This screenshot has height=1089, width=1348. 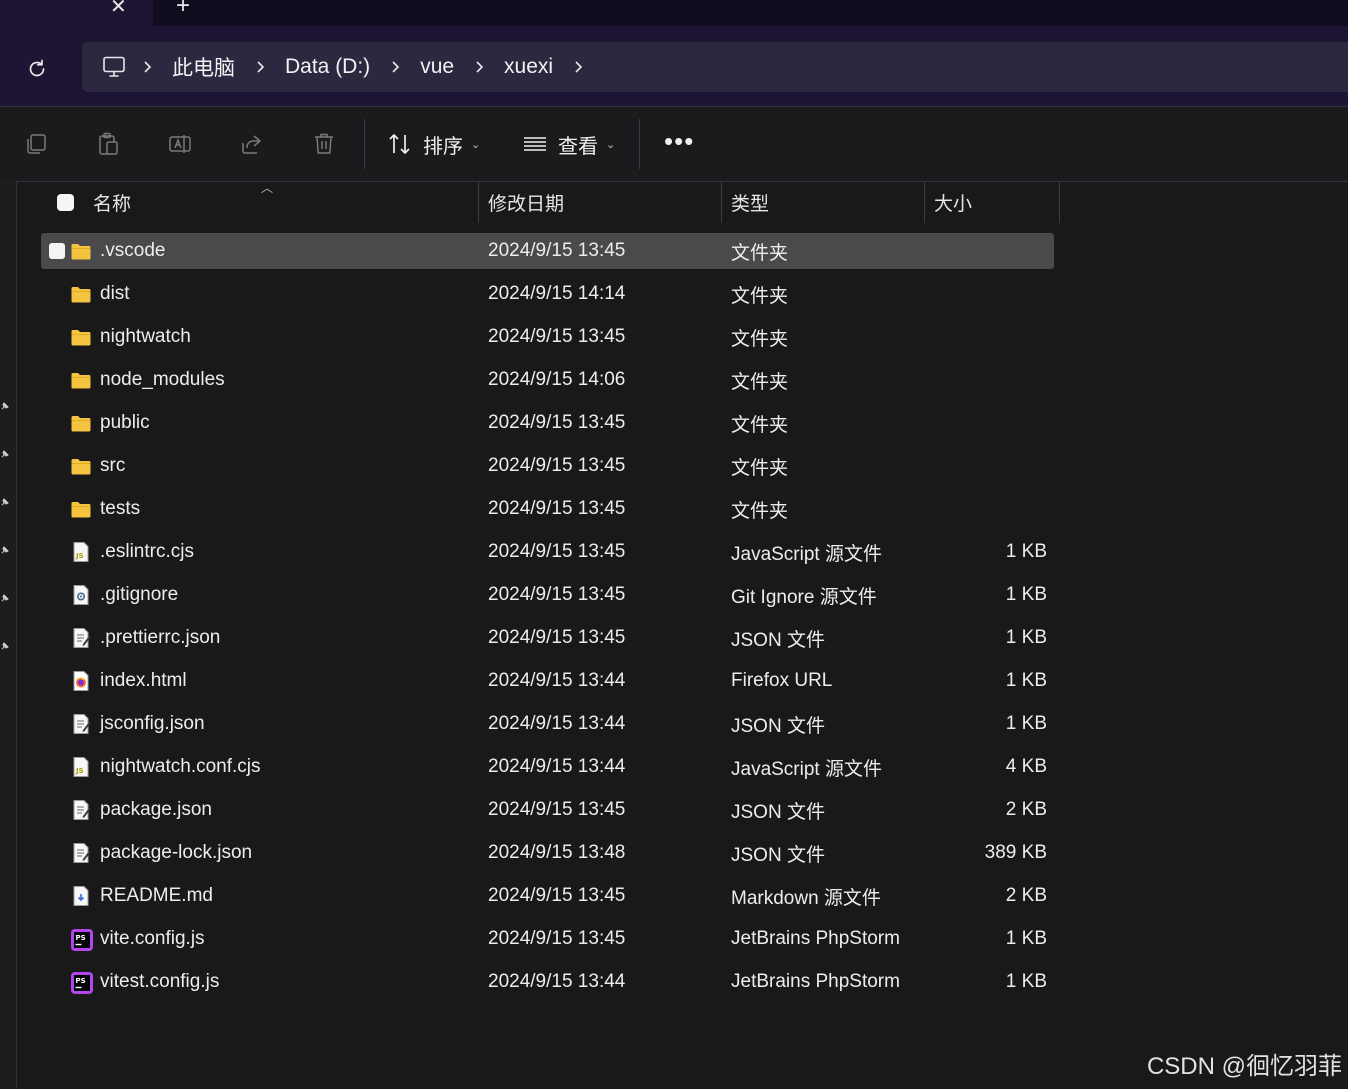 I want to click on markdown-file-icon, so click(x=81, y=896).